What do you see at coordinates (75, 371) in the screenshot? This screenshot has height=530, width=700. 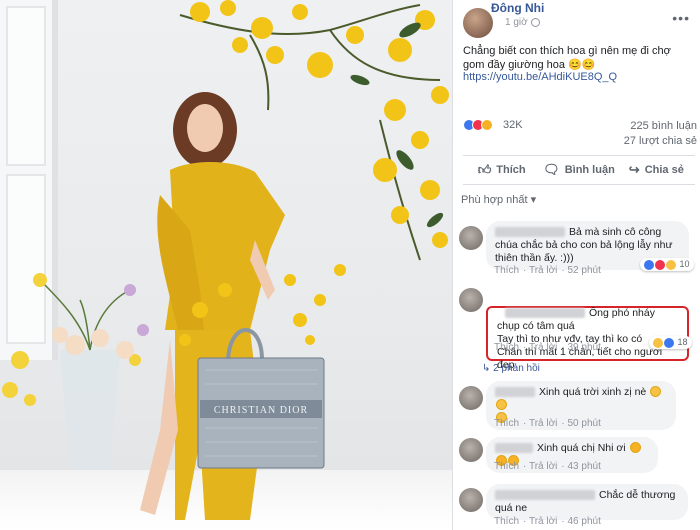 I see `left-bouquet` at bounding box center [75, 371].